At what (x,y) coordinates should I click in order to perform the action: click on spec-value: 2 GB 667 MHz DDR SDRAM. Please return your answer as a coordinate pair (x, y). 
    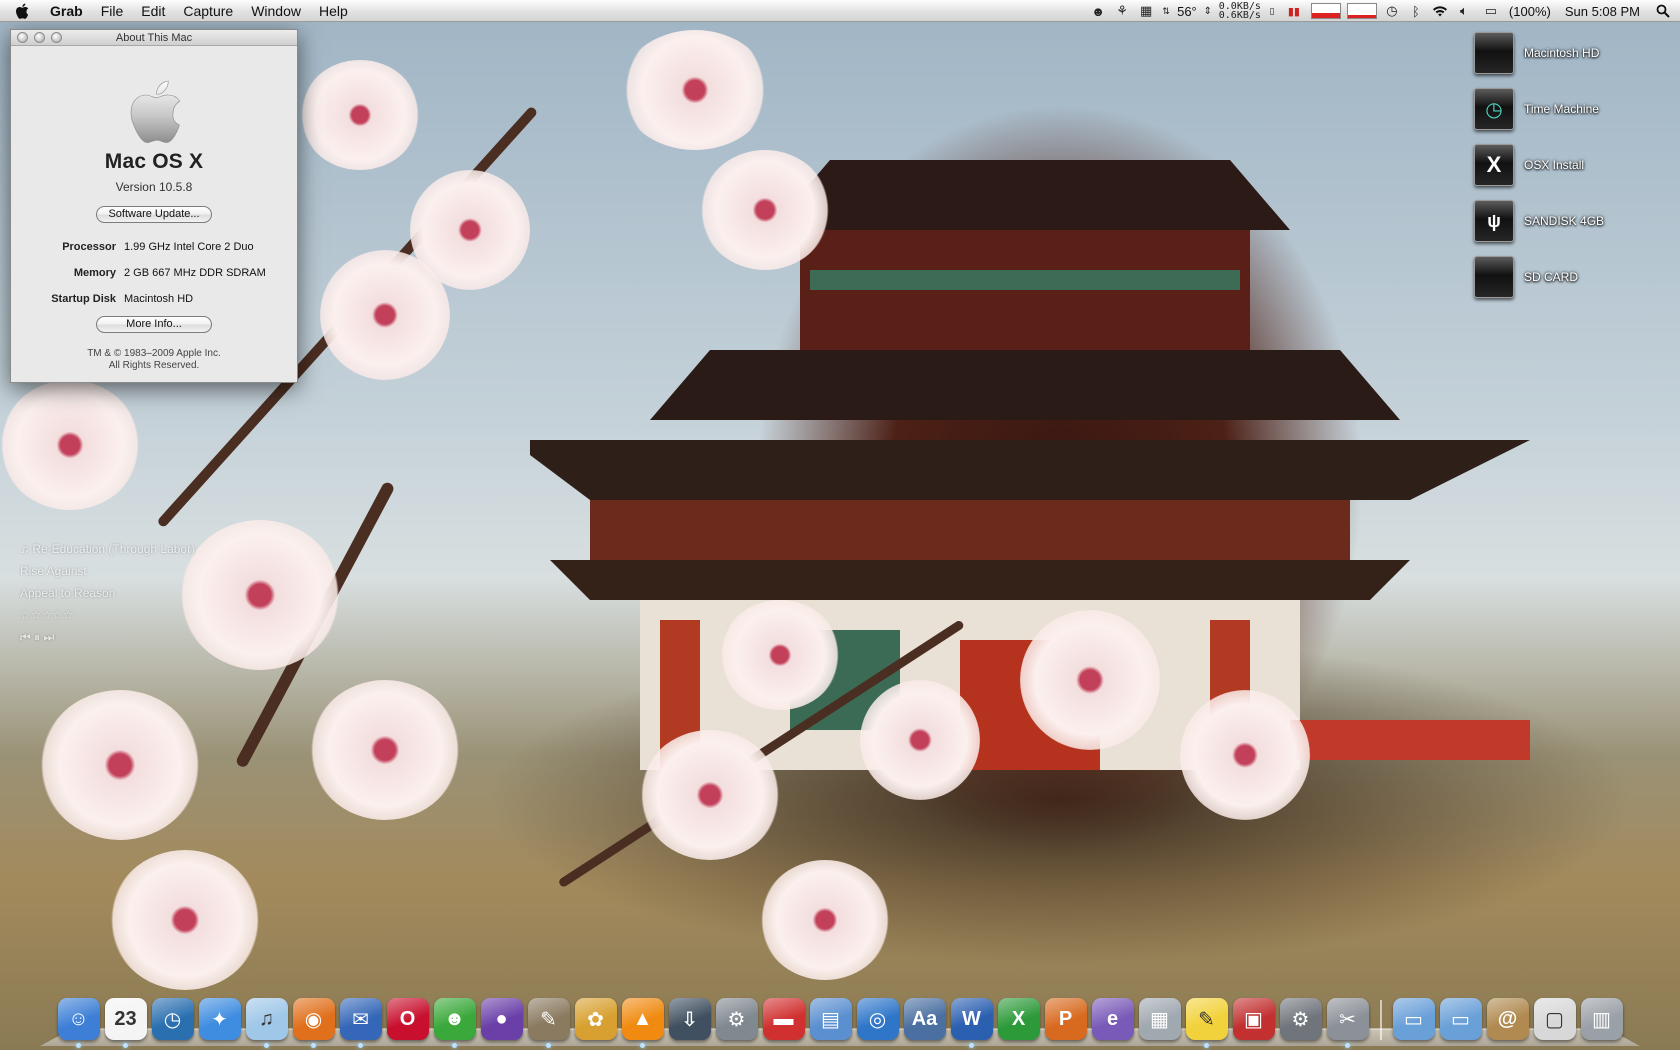
    Looking at the image, I should click on (195, 273).